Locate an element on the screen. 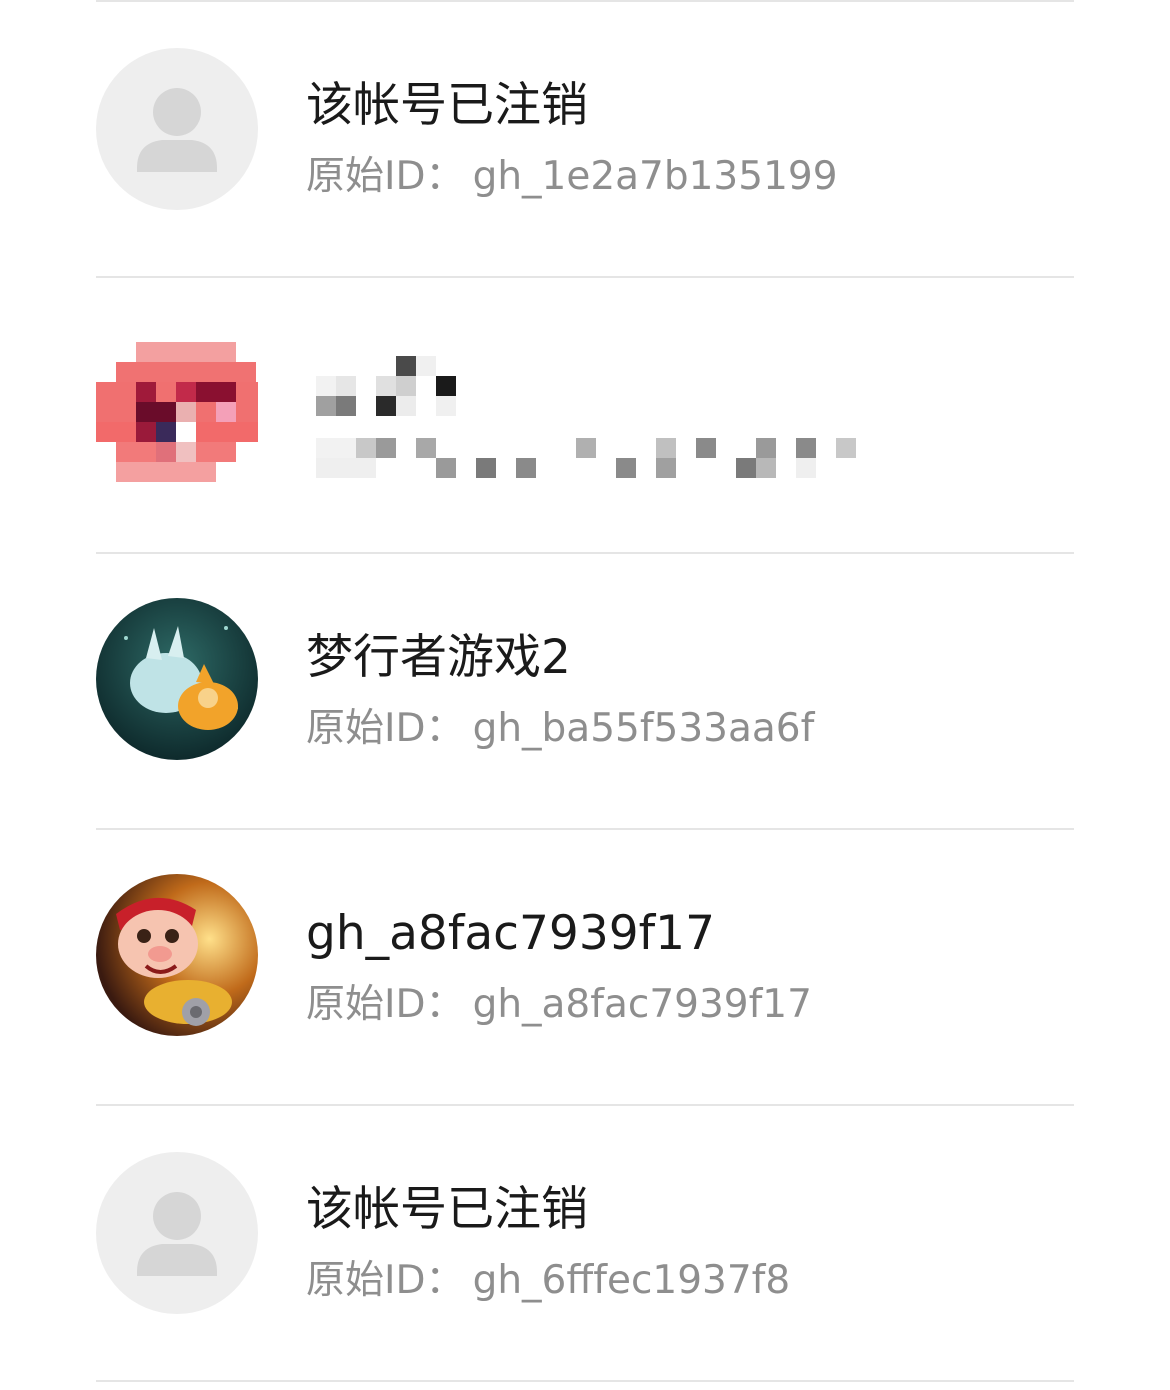 Image resolution: width=1170 pixels, height=1390 pixels. original-id-line: 原始ID： gh_1e2a7b135199 is located at coordinates (572, 176).